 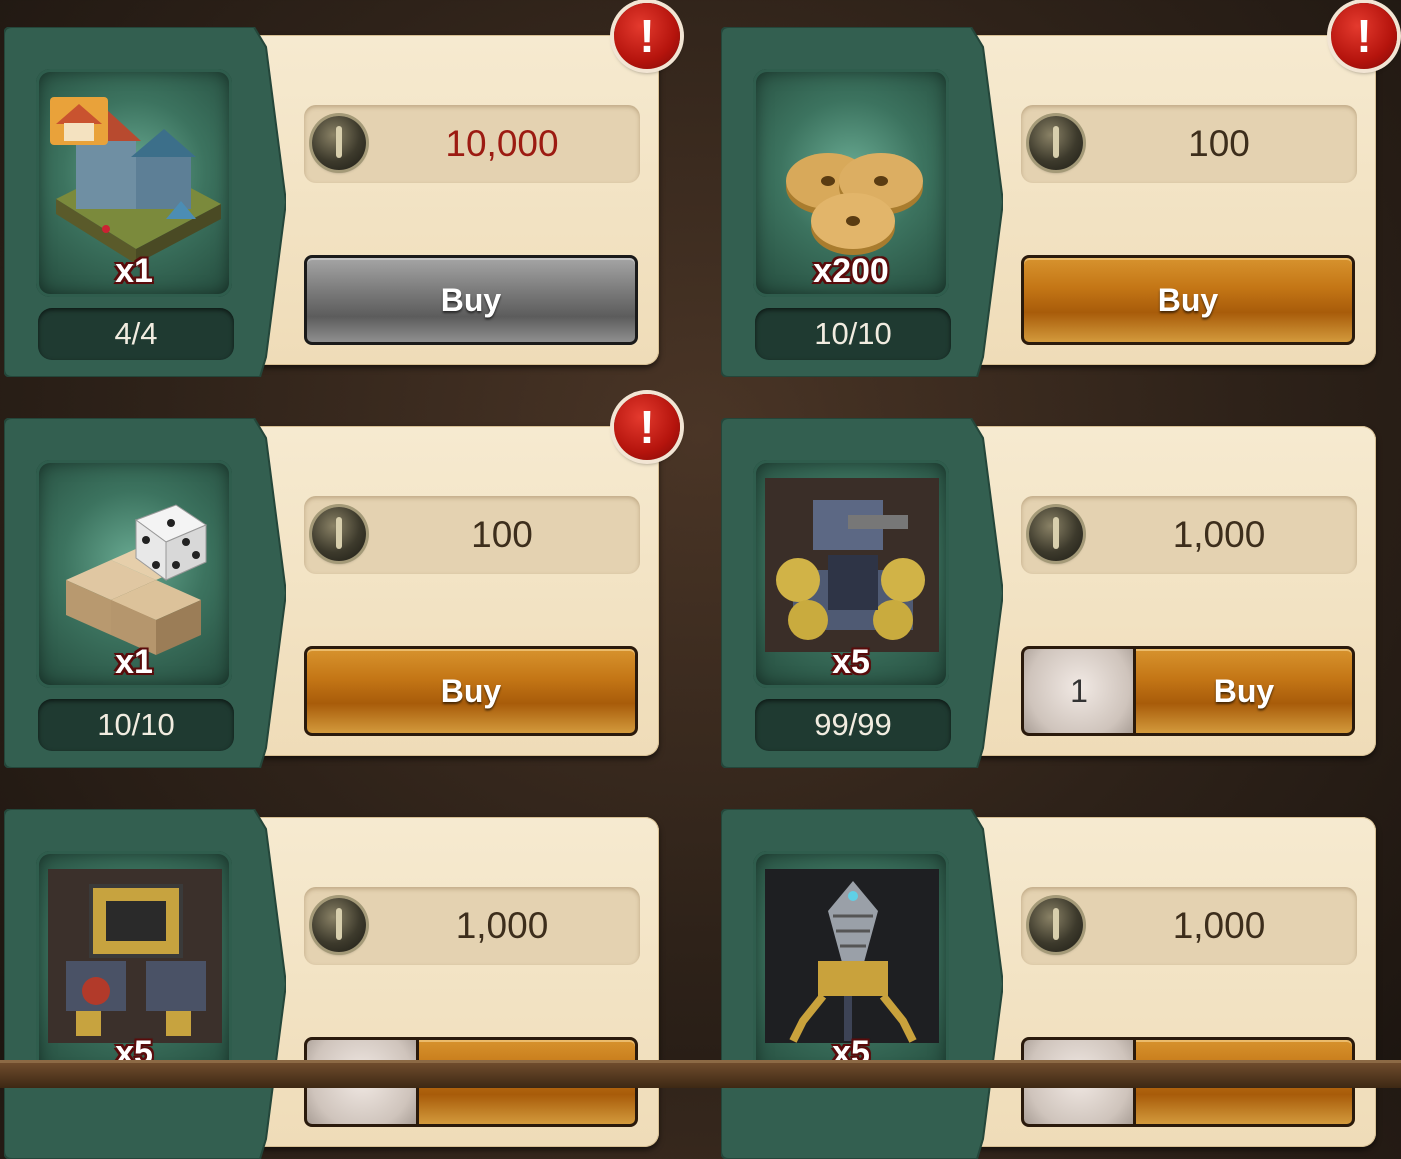 What do you see at coordinates (851, 271) in the screenshot?
I see `item-quantity: x200` at bounding box center [851, 271].